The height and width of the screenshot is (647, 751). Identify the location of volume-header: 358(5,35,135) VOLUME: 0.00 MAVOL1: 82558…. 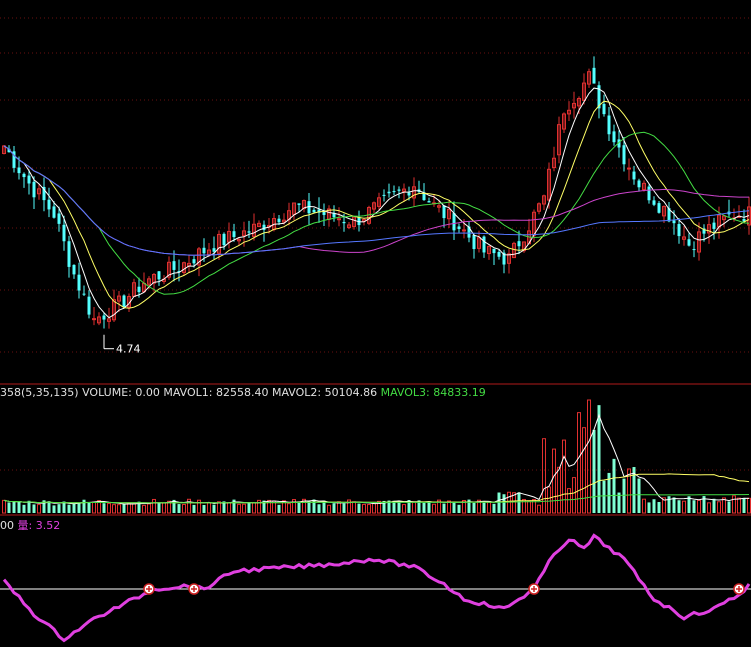
(243, 392).